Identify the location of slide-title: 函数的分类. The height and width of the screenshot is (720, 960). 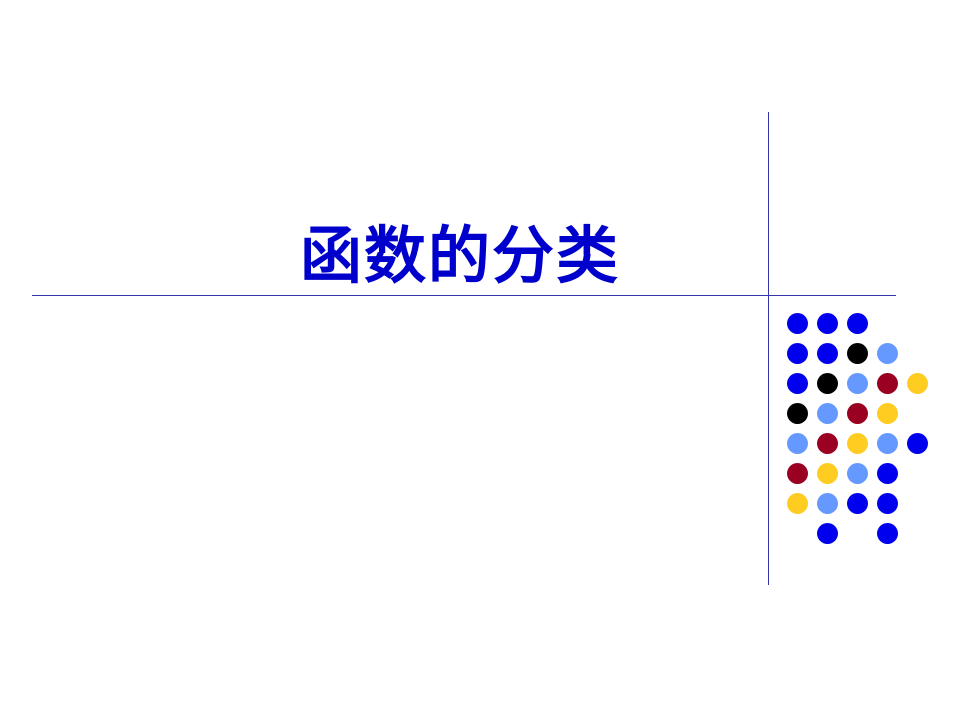
(459, 255).